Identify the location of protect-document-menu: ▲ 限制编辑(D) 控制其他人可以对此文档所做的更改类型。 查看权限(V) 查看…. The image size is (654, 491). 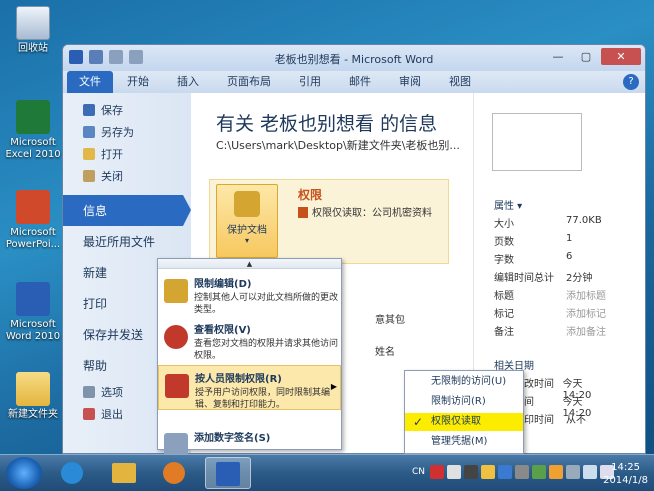
(249, 357).